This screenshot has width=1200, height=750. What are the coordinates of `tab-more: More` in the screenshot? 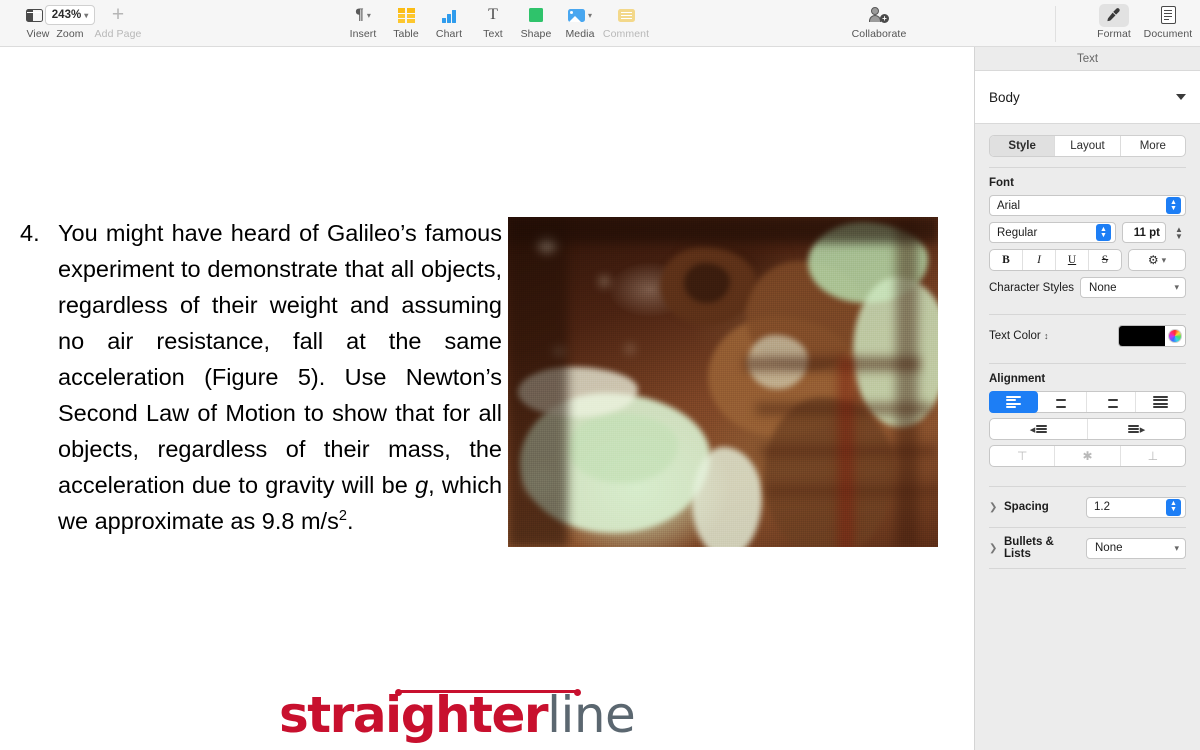 It's located at (1153, 146).